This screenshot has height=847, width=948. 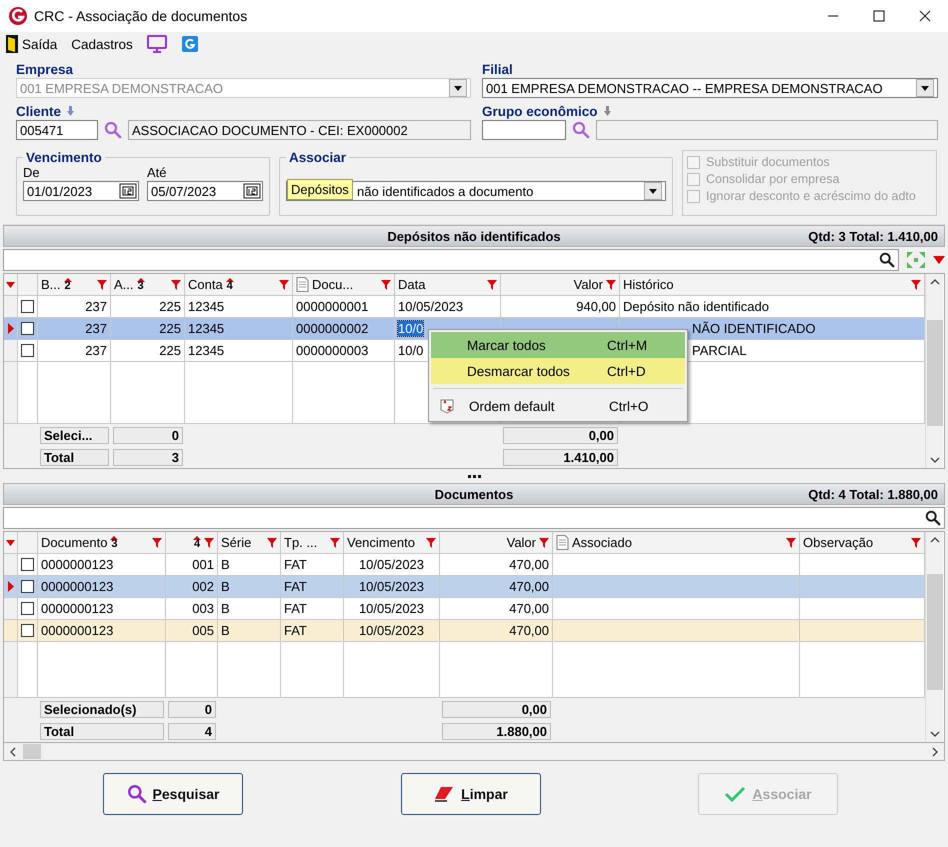 I want to click on tooltip: Depósitos, so click(x=320, y=189).